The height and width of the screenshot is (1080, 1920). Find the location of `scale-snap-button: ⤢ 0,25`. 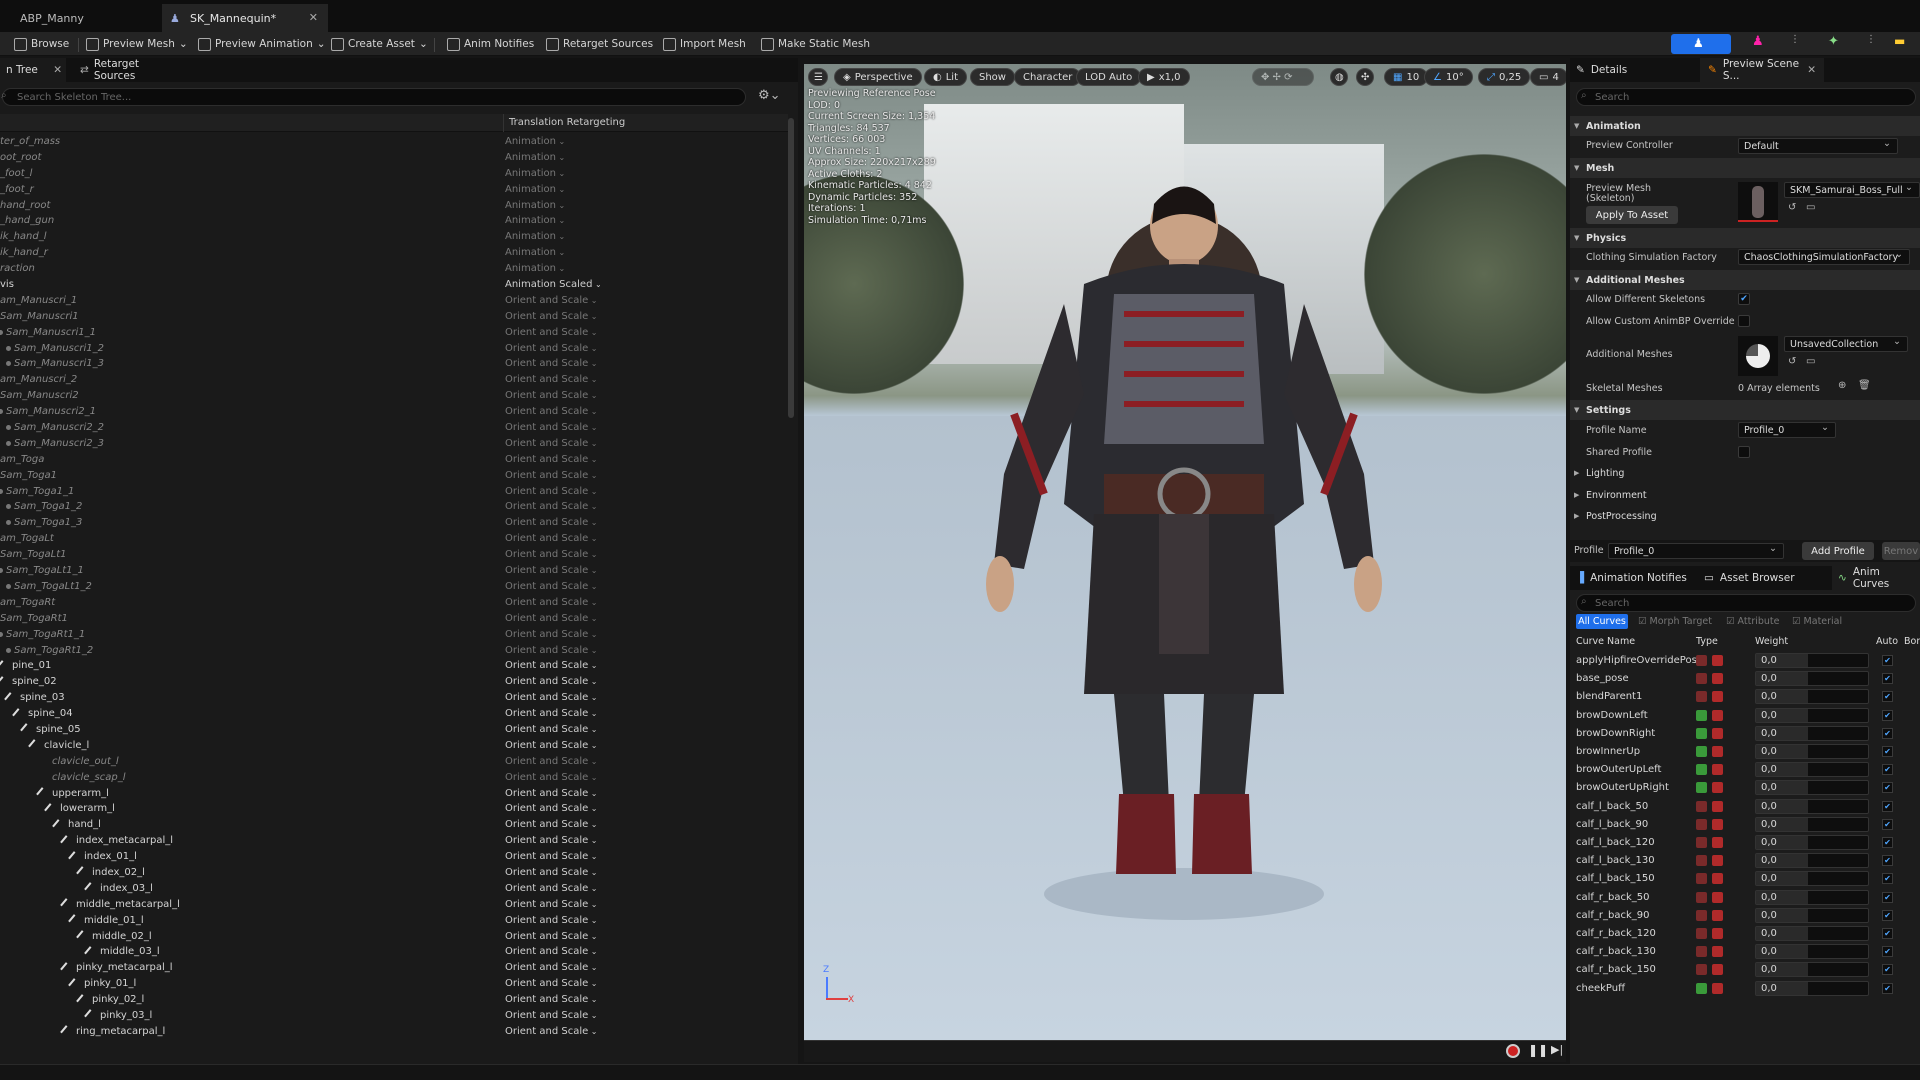

scale-snap-button: ⤢ 0,25 is located at coordinates (1504, 77).